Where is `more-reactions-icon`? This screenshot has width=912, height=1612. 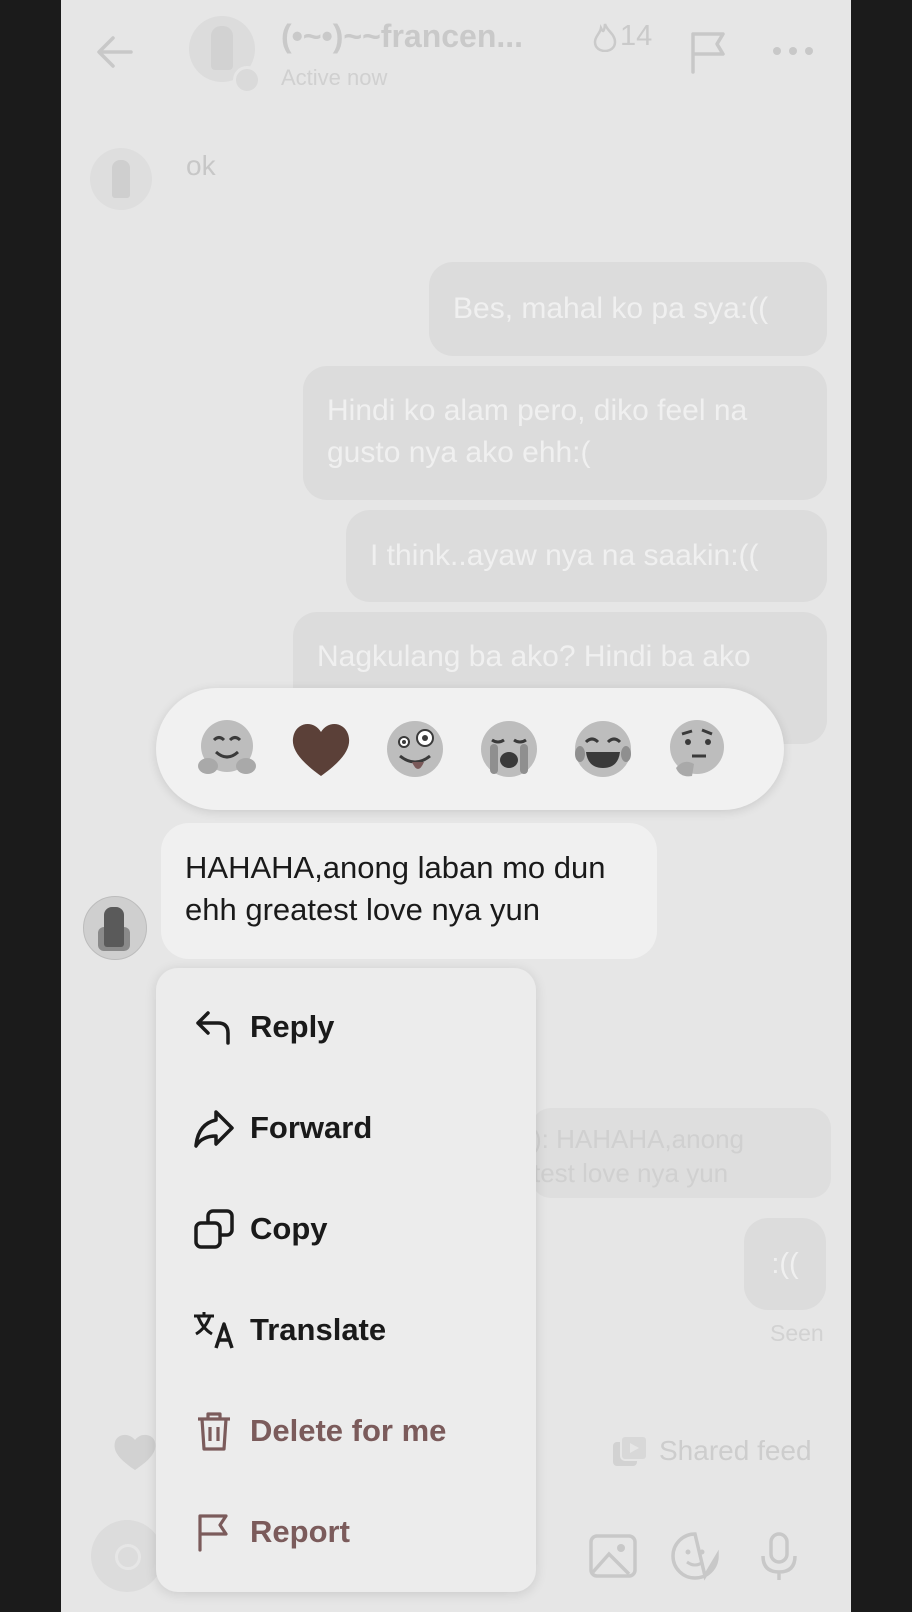 more-reactions-icon is located at coordinates (773, 749).